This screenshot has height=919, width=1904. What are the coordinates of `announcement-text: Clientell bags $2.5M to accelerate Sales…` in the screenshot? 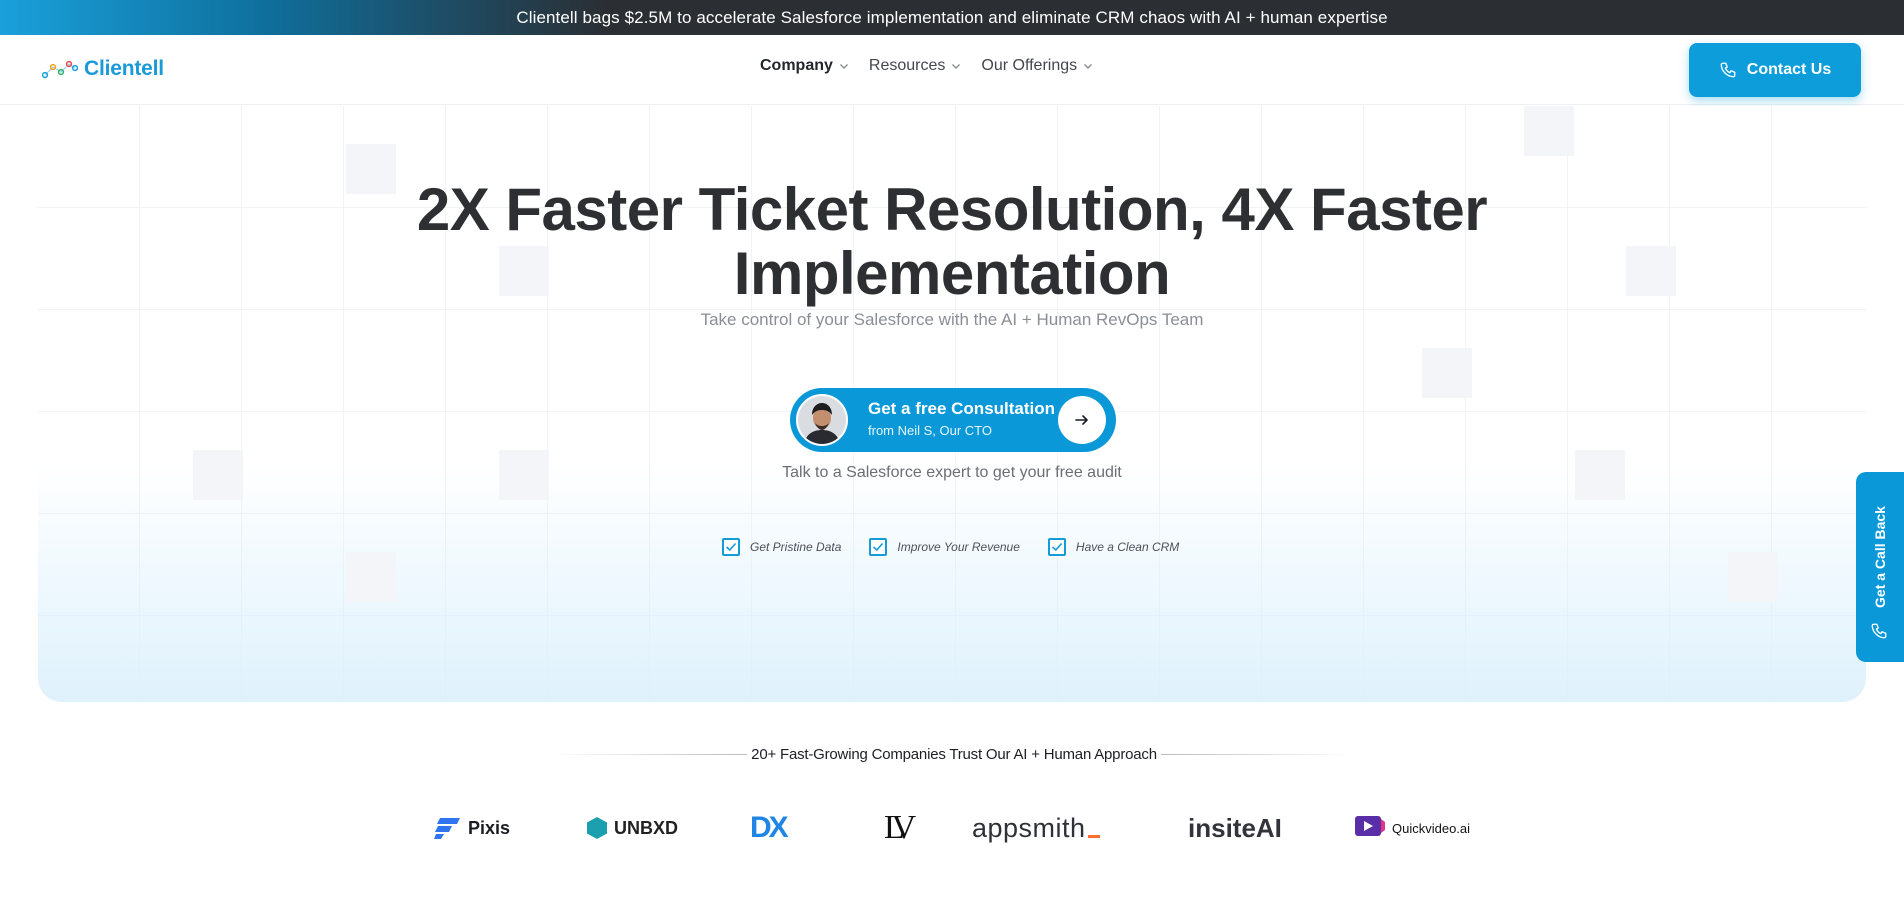 It's located at (952, 17).